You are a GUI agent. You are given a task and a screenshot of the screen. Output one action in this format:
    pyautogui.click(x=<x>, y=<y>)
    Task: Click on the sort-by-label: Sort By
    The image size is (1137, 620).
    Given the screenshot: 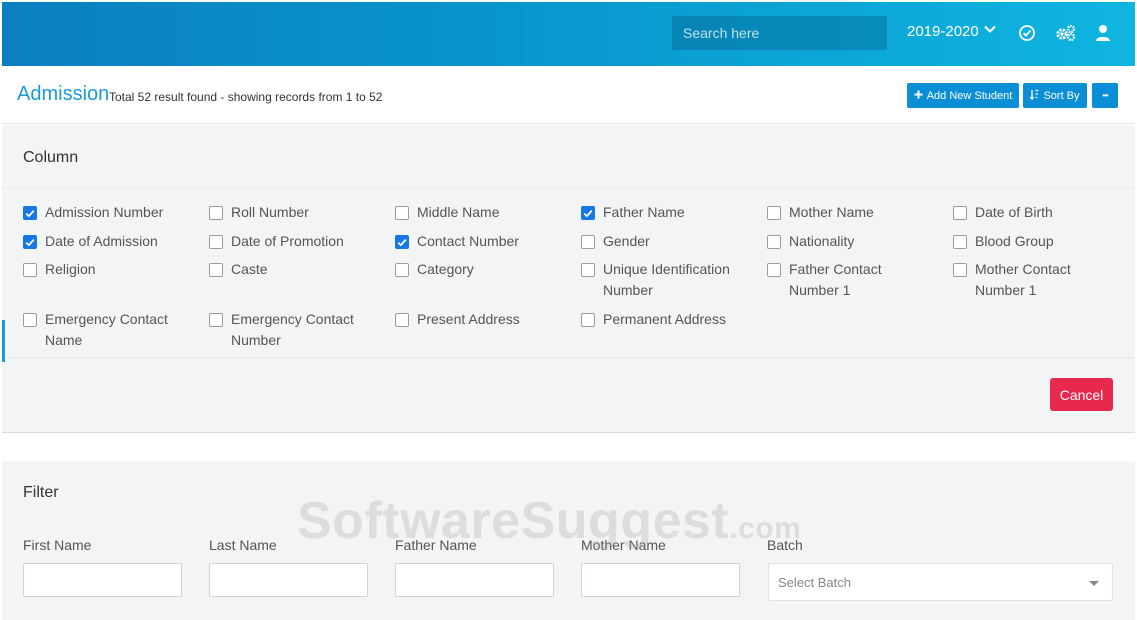 What is the action you would take?
    pyautogui.click(x=1061, y=95)
    